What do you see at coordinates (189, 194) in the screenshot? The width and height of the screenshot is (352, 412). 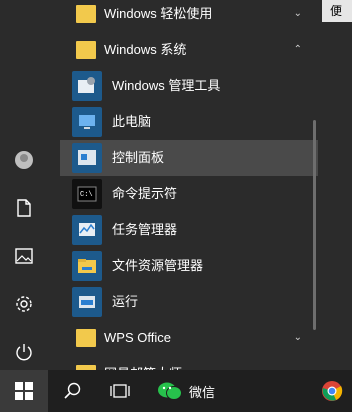 I see `app-command-prompt: C:\ 命令提示符` at bounding box center [189, 194].